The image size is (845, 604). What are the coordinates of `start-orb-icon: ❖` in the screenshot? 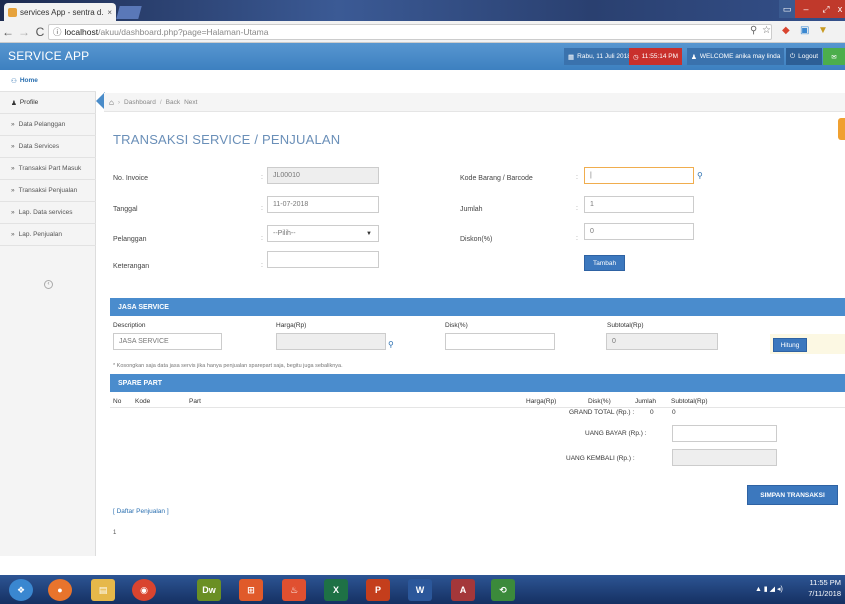 It's located at (21, 590).